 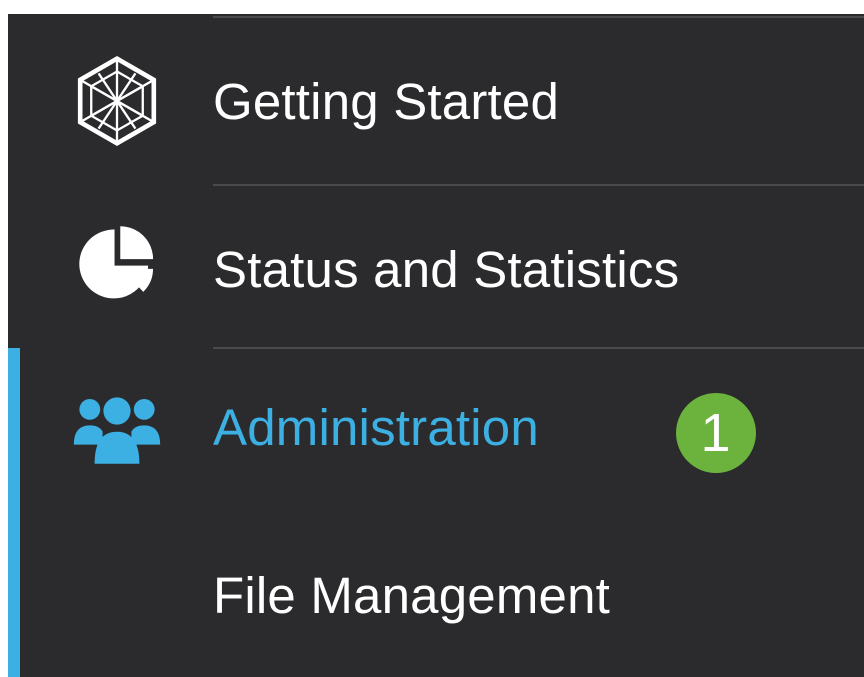 What do you see at coordinates (117, 264) in the screenshot?
I see `pie-chart-icon` at bounding box center [117, 264].